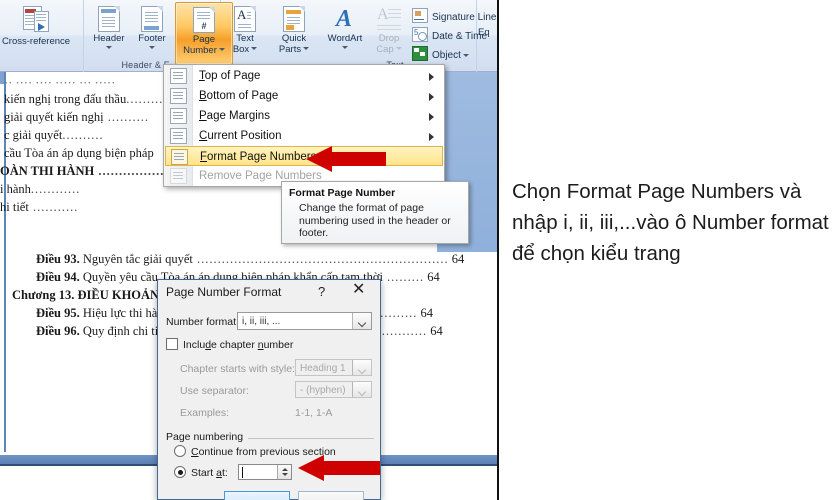 The image size is (840, 500). I want to click on text-box-button: A Text Box, so click(245, 30).